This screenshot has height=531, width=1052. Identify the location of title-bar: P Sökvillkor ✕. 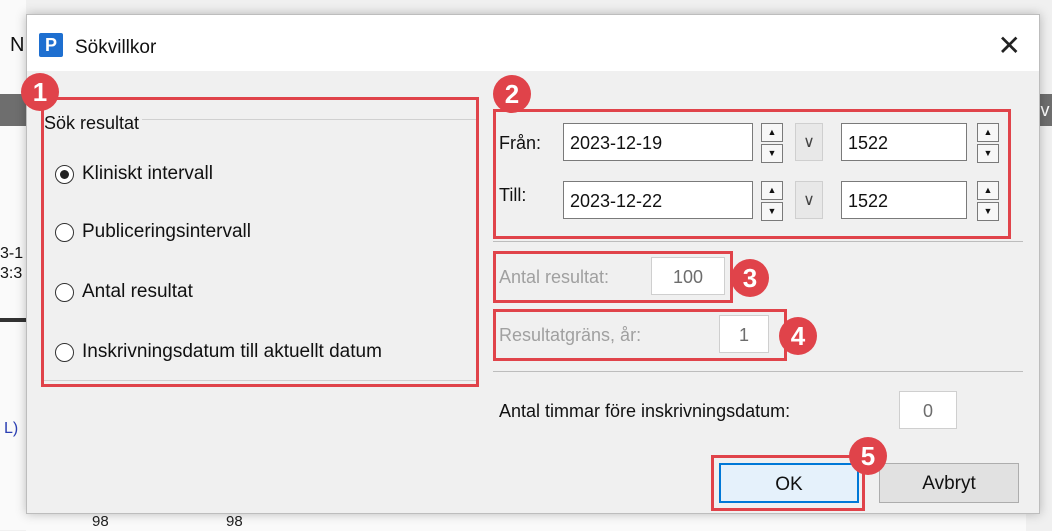
(533, 43).